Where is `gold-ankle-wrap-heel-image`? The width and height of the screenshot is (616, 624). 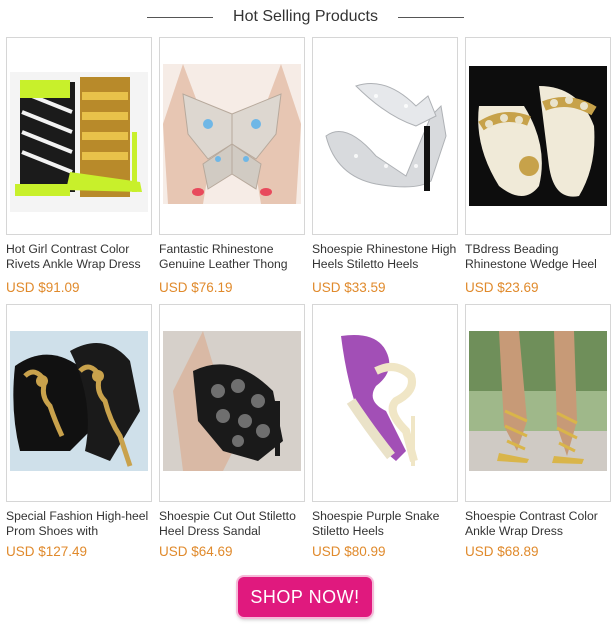 gold-ankle-wrap-heel-image is located at coordinates (538, 401).